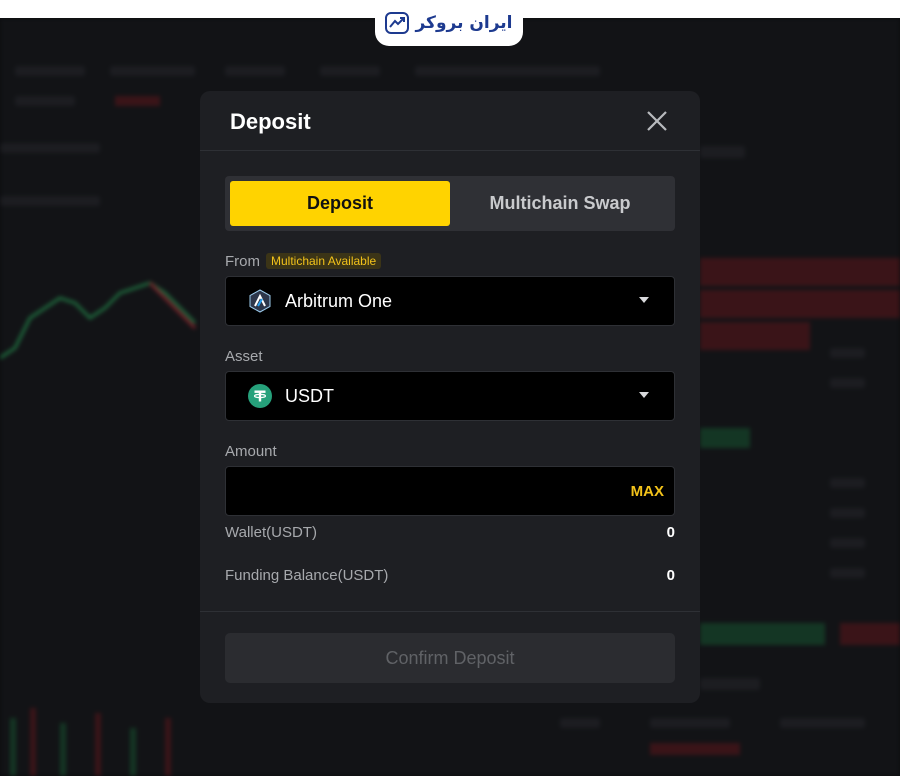 The width and height of the screenshot is (900, 776). What do you see at coordinates (450, 121) in the screenshot?
I see `modal-header: Deposit` at bounding box center [450, 121].